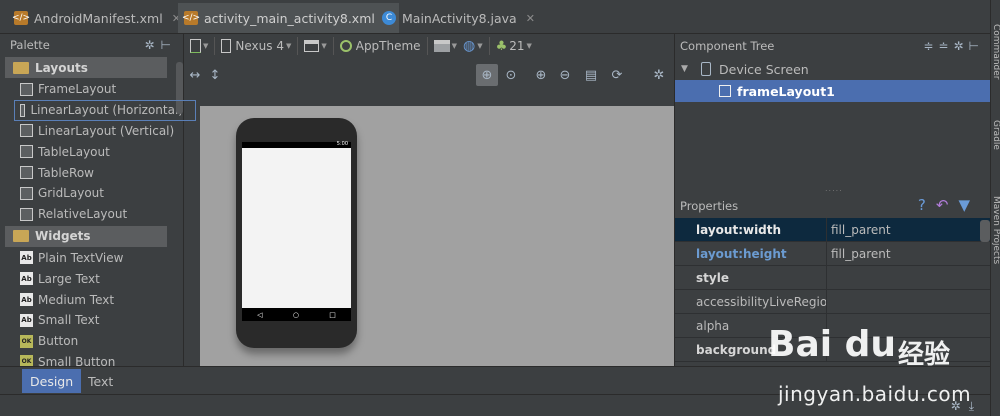 The height and width of the screenshot is (416, 1000). What do you see at coordinates (91, 341) in the screenshot?
I see `palette-item-button: OK Button` at bounding box center [91, 341].